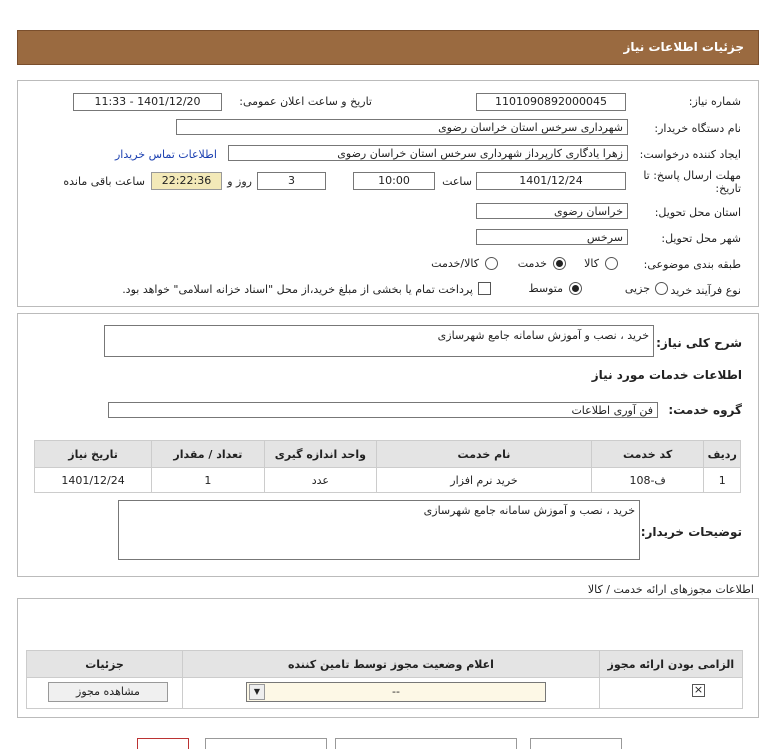 This screenshot has width=770, height=749. Describe the element at coordinates (104, 664) in the screenshot. I see `permit-details-header: جزئیات` at that location.